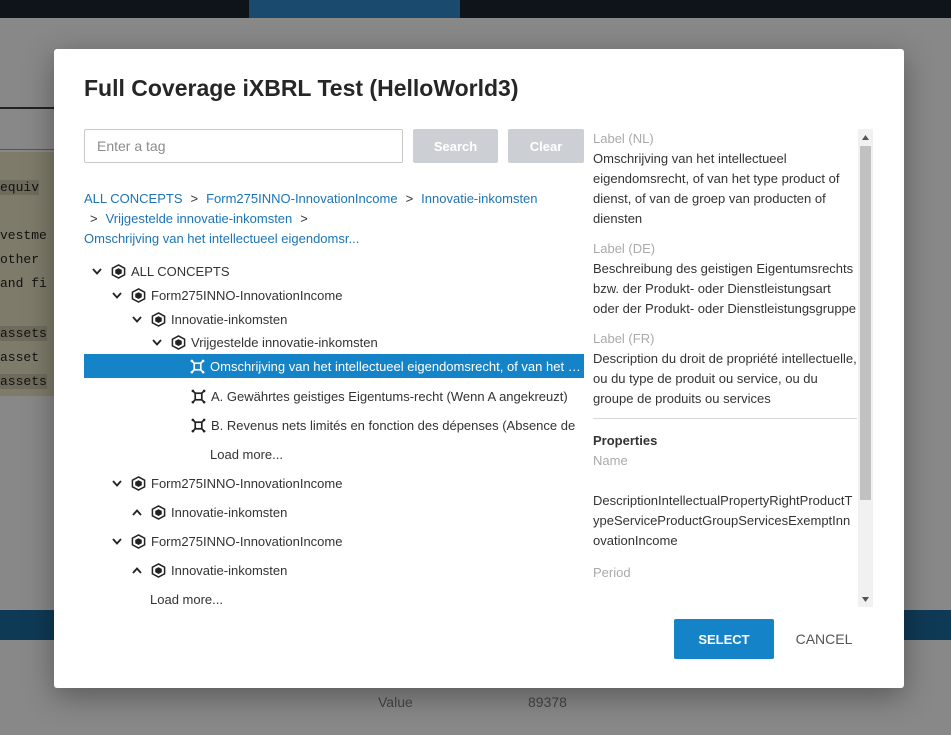 The width and height of the screenshot is (951, 735). I want to click on fact-value-label: Value, so click(395, 702).